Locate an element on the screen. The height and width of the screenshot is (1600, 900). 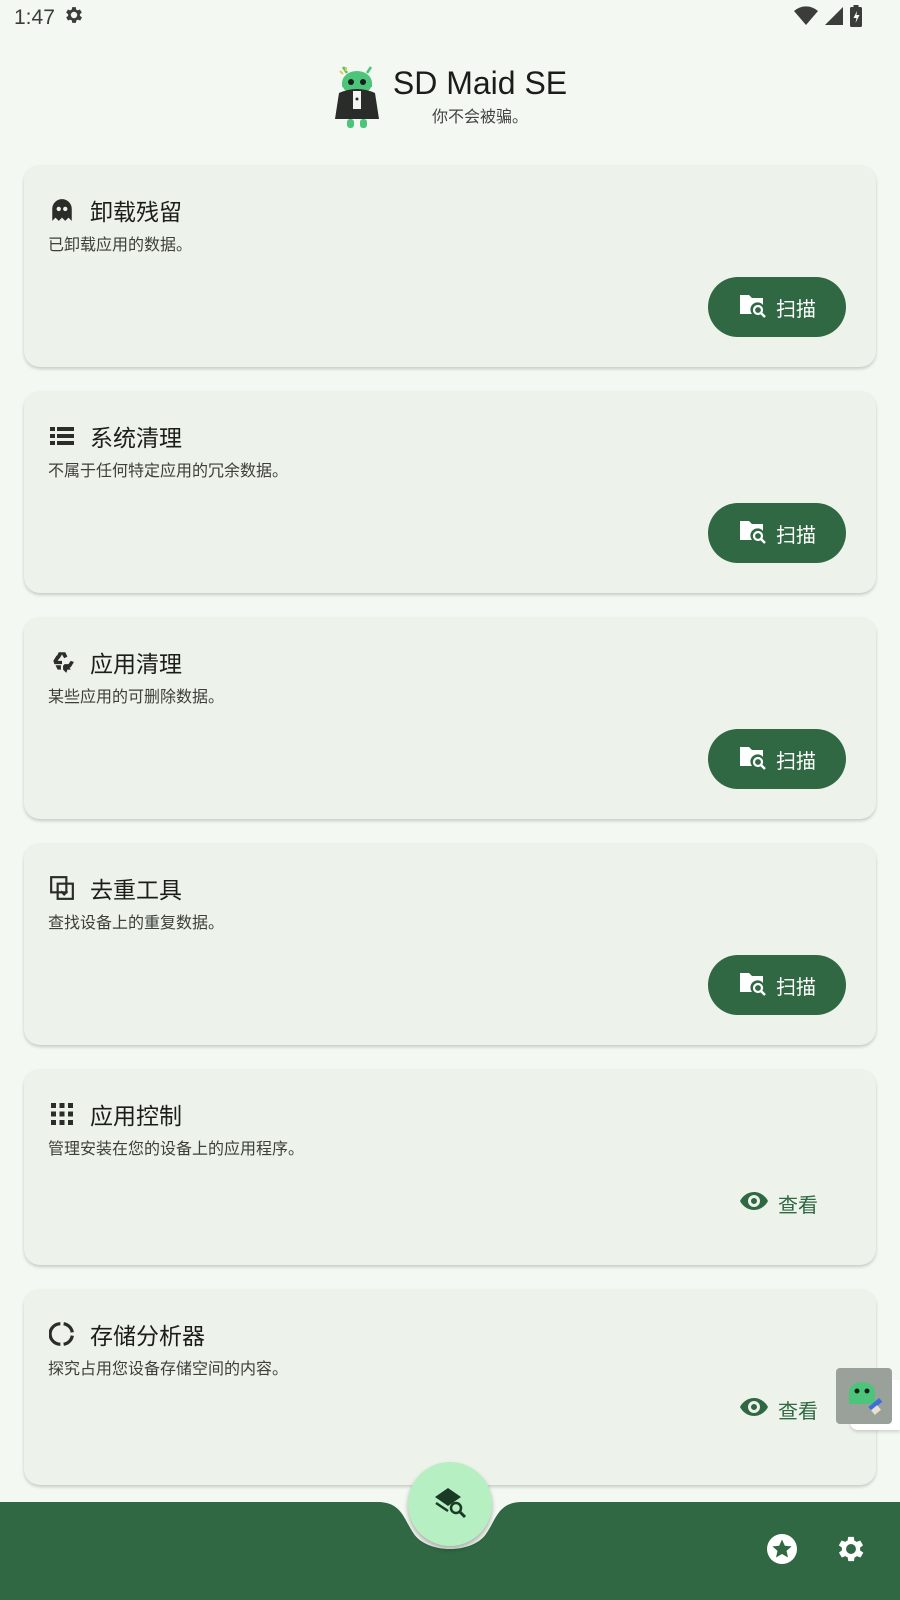
scan-all-fab is located at coordinates (450, 1504).